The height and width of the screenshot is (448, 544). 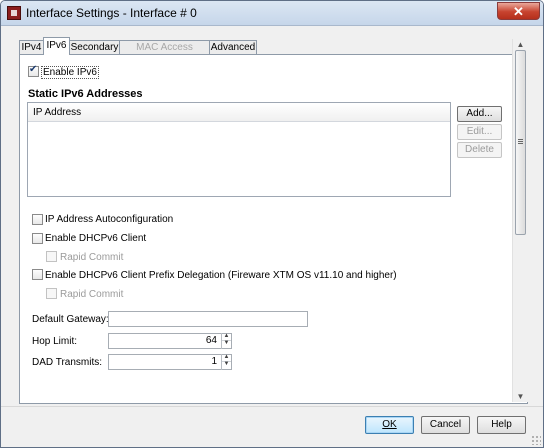 I want to click on grip-icon, so click(x=520, y=139).